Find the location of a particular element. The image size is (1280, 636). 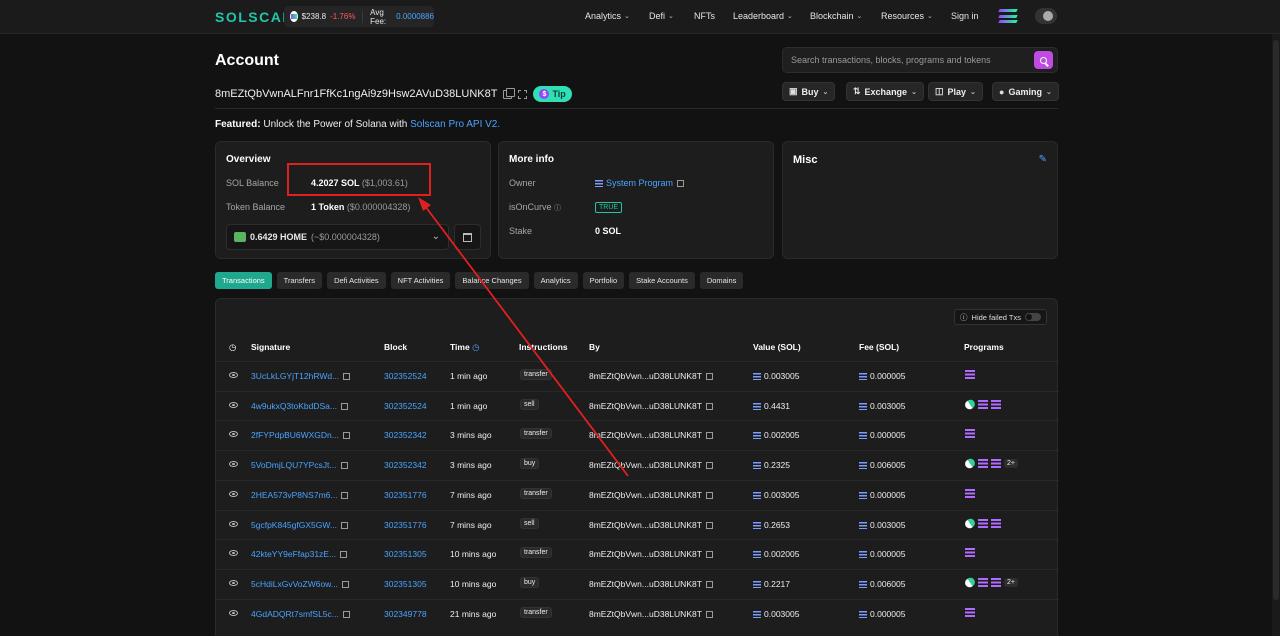

sign-in-link: Sign in is located at coordinates (965, 16).